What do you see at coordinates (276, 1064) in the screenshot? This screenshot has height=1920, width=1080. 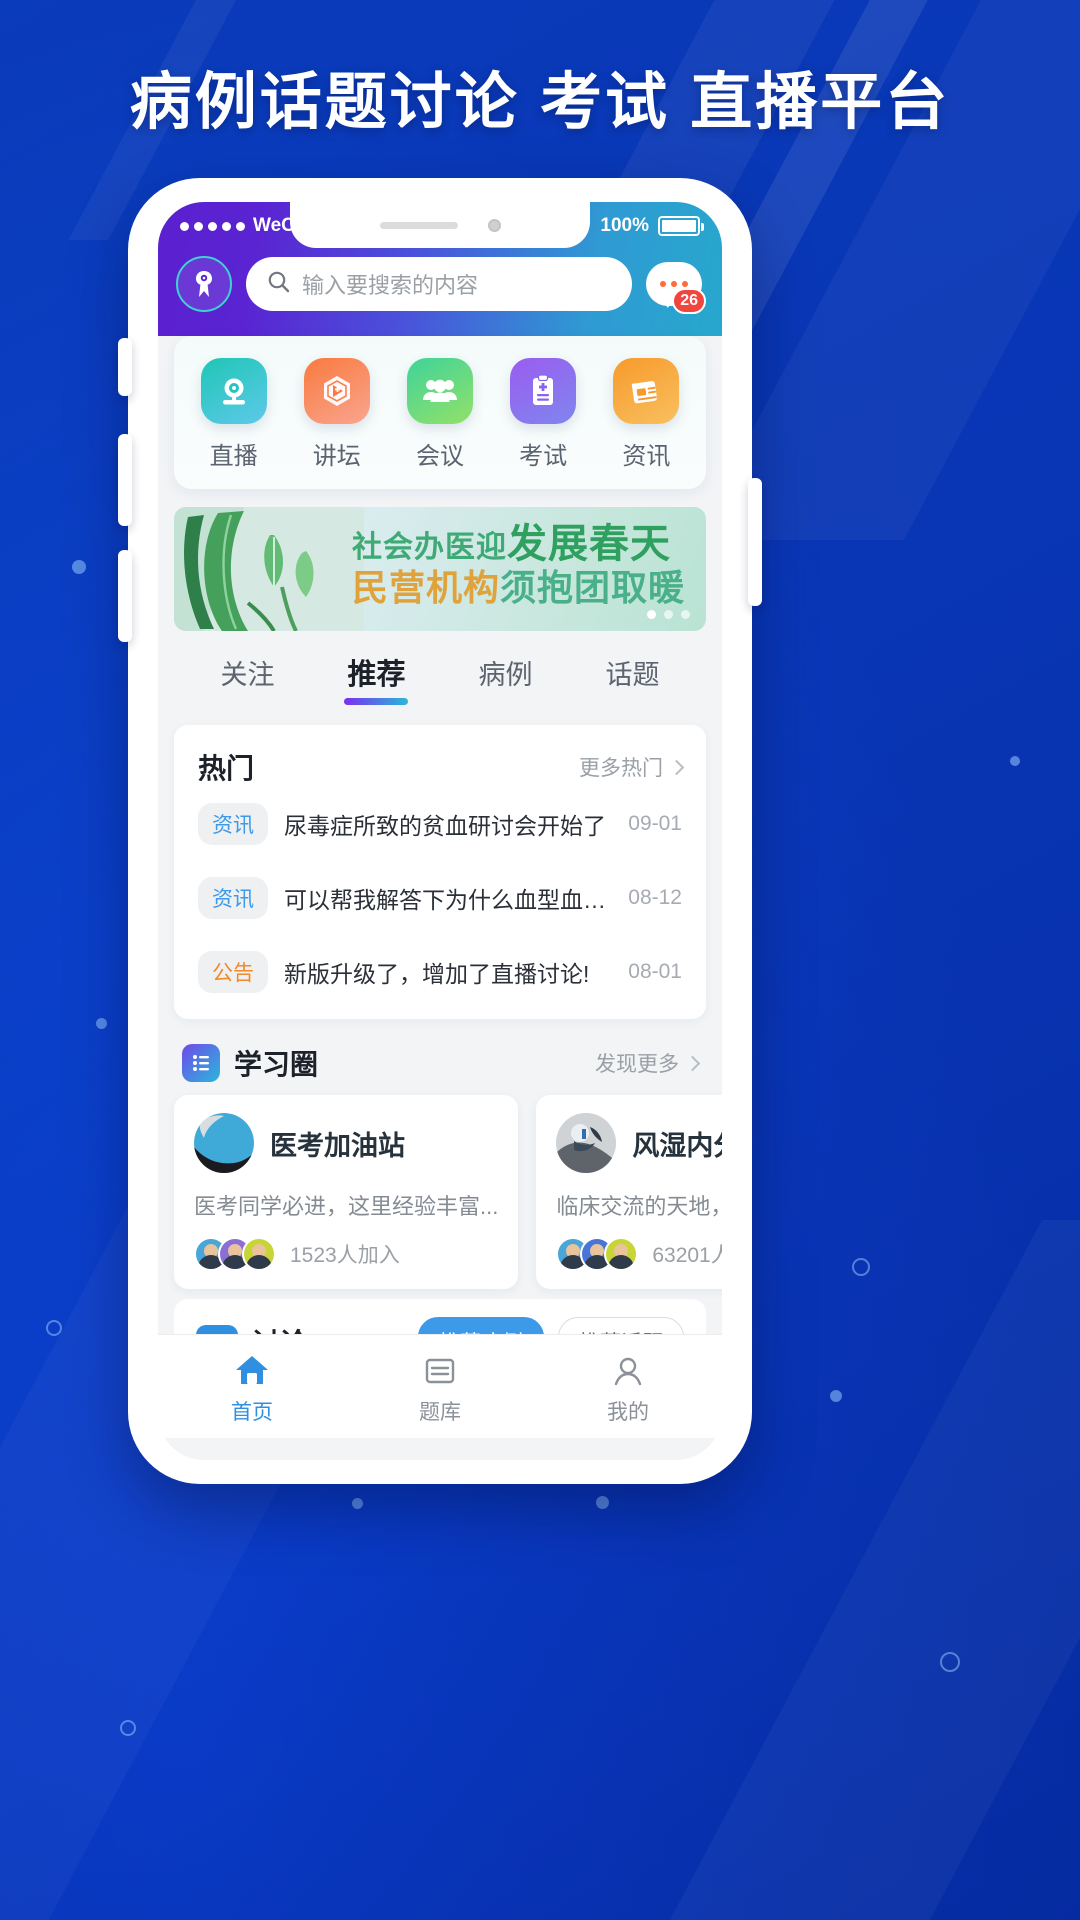 I see `study-circle-title: 学习圈` at bounding box center [276, 1064].